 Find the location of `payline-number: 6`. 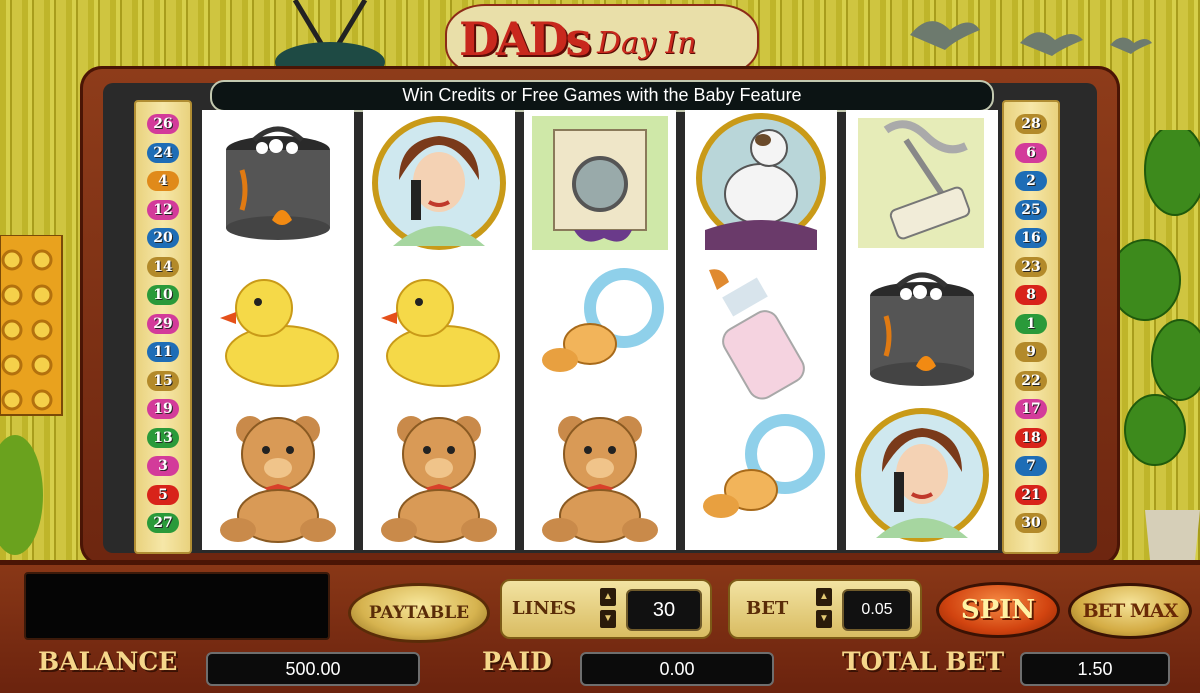

payline-number: 6 is located at coordinates (1031, 152).